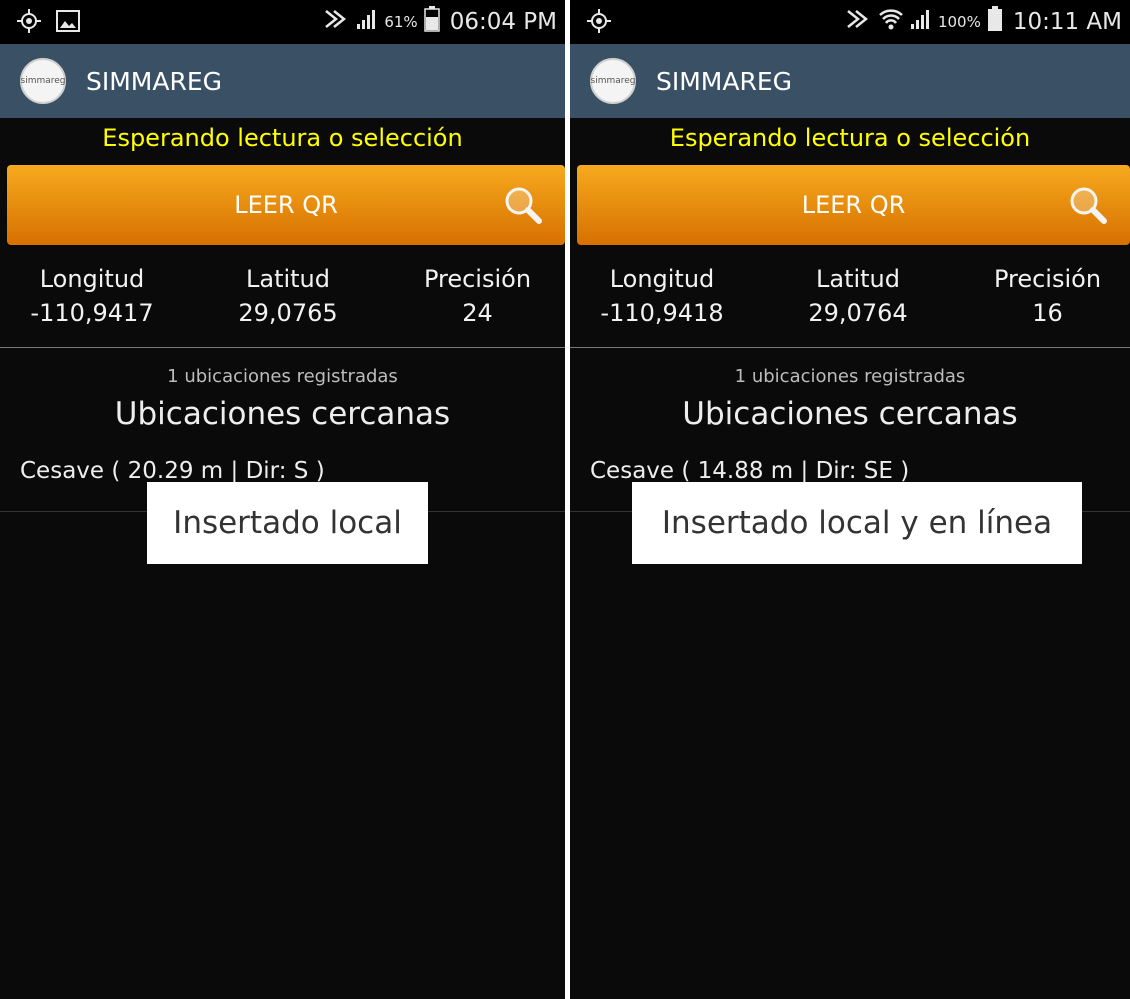 This screenshot has width=1130, height=999. I want to click on latitude-column: Latitud 29,0764, so click(858, 296).